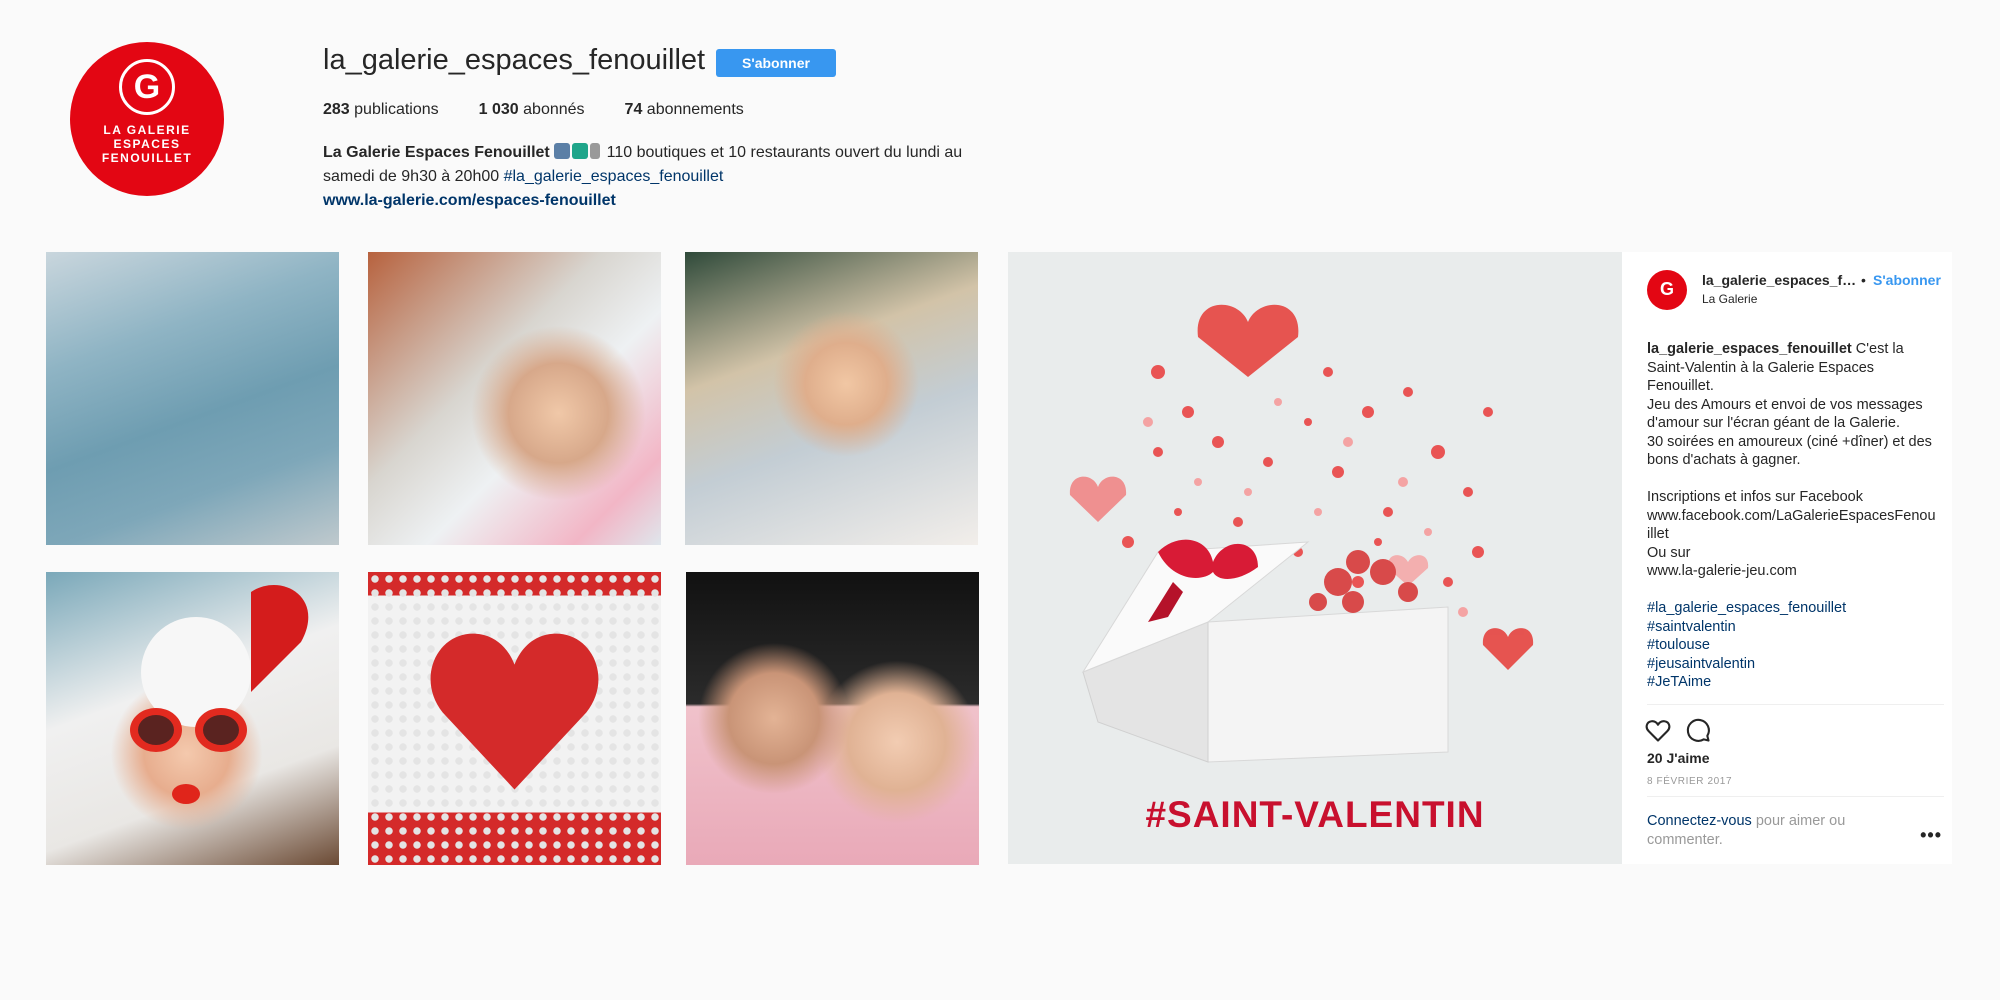  What do you see at coordinates (1699, 821) in the screenshot?
I see `login-link: Connectez-vous` at bounding box center [1699, 821].